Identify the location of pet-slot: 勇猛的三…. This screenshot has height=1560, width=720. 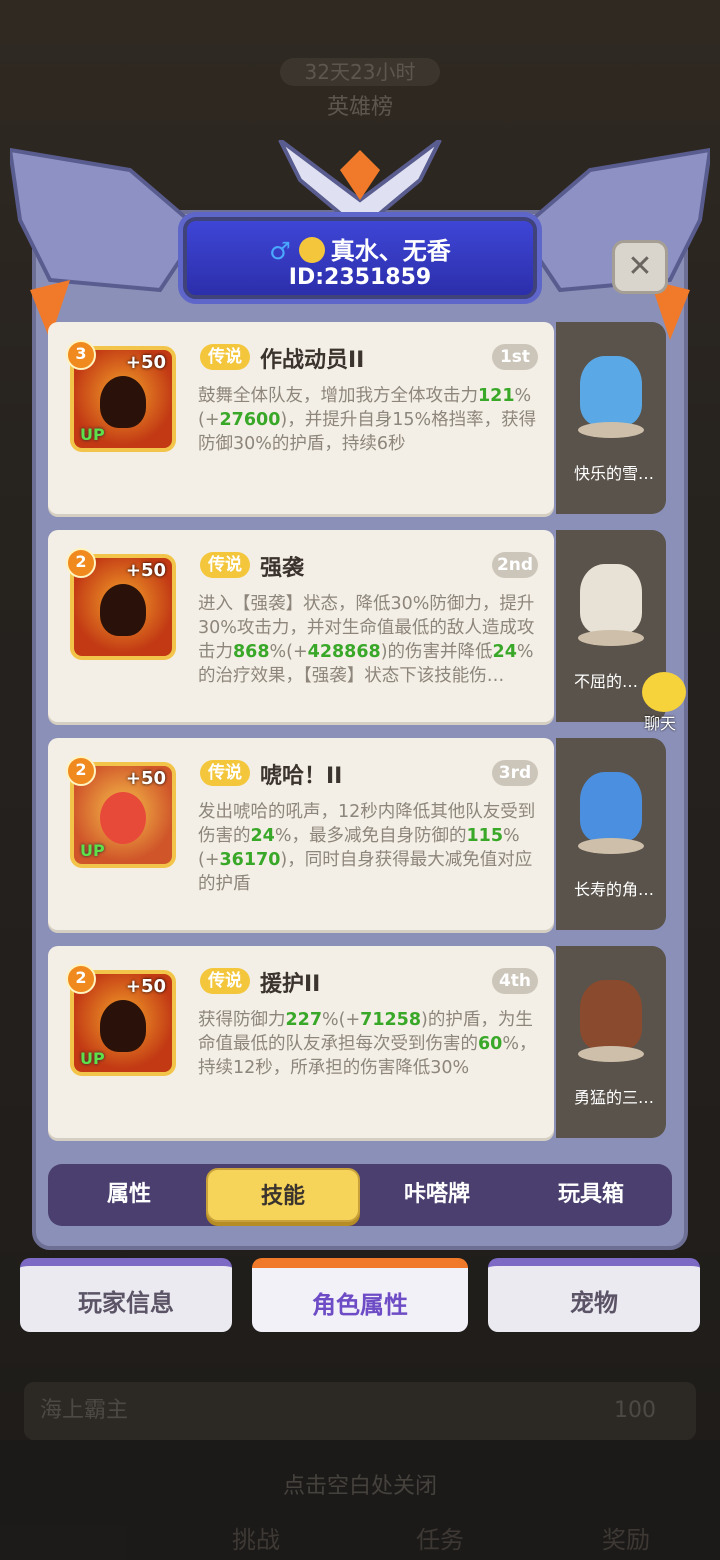
(611, 1042).